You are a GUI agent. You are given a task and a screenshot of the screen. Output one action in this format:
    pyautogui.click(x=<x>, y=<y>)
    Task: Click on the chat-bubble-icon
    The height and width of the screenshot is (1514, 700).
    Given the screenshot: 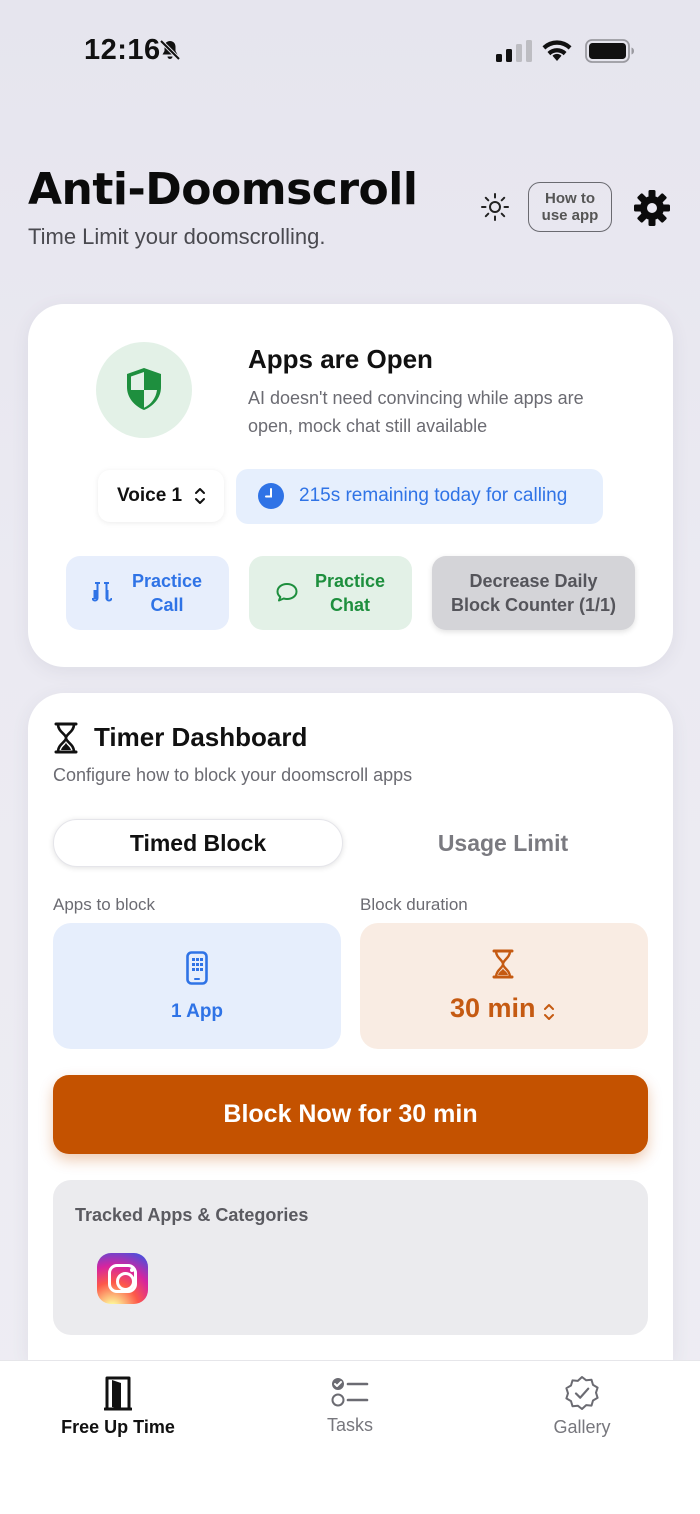 What is the action you would take?
    pyautogui.click(x=287, y=592)
    